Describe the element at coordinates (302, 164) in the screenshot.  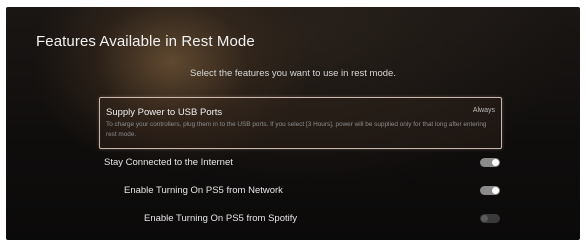
I see `setting-row-stay-connected: Stay Connected to the Internet` at that location.